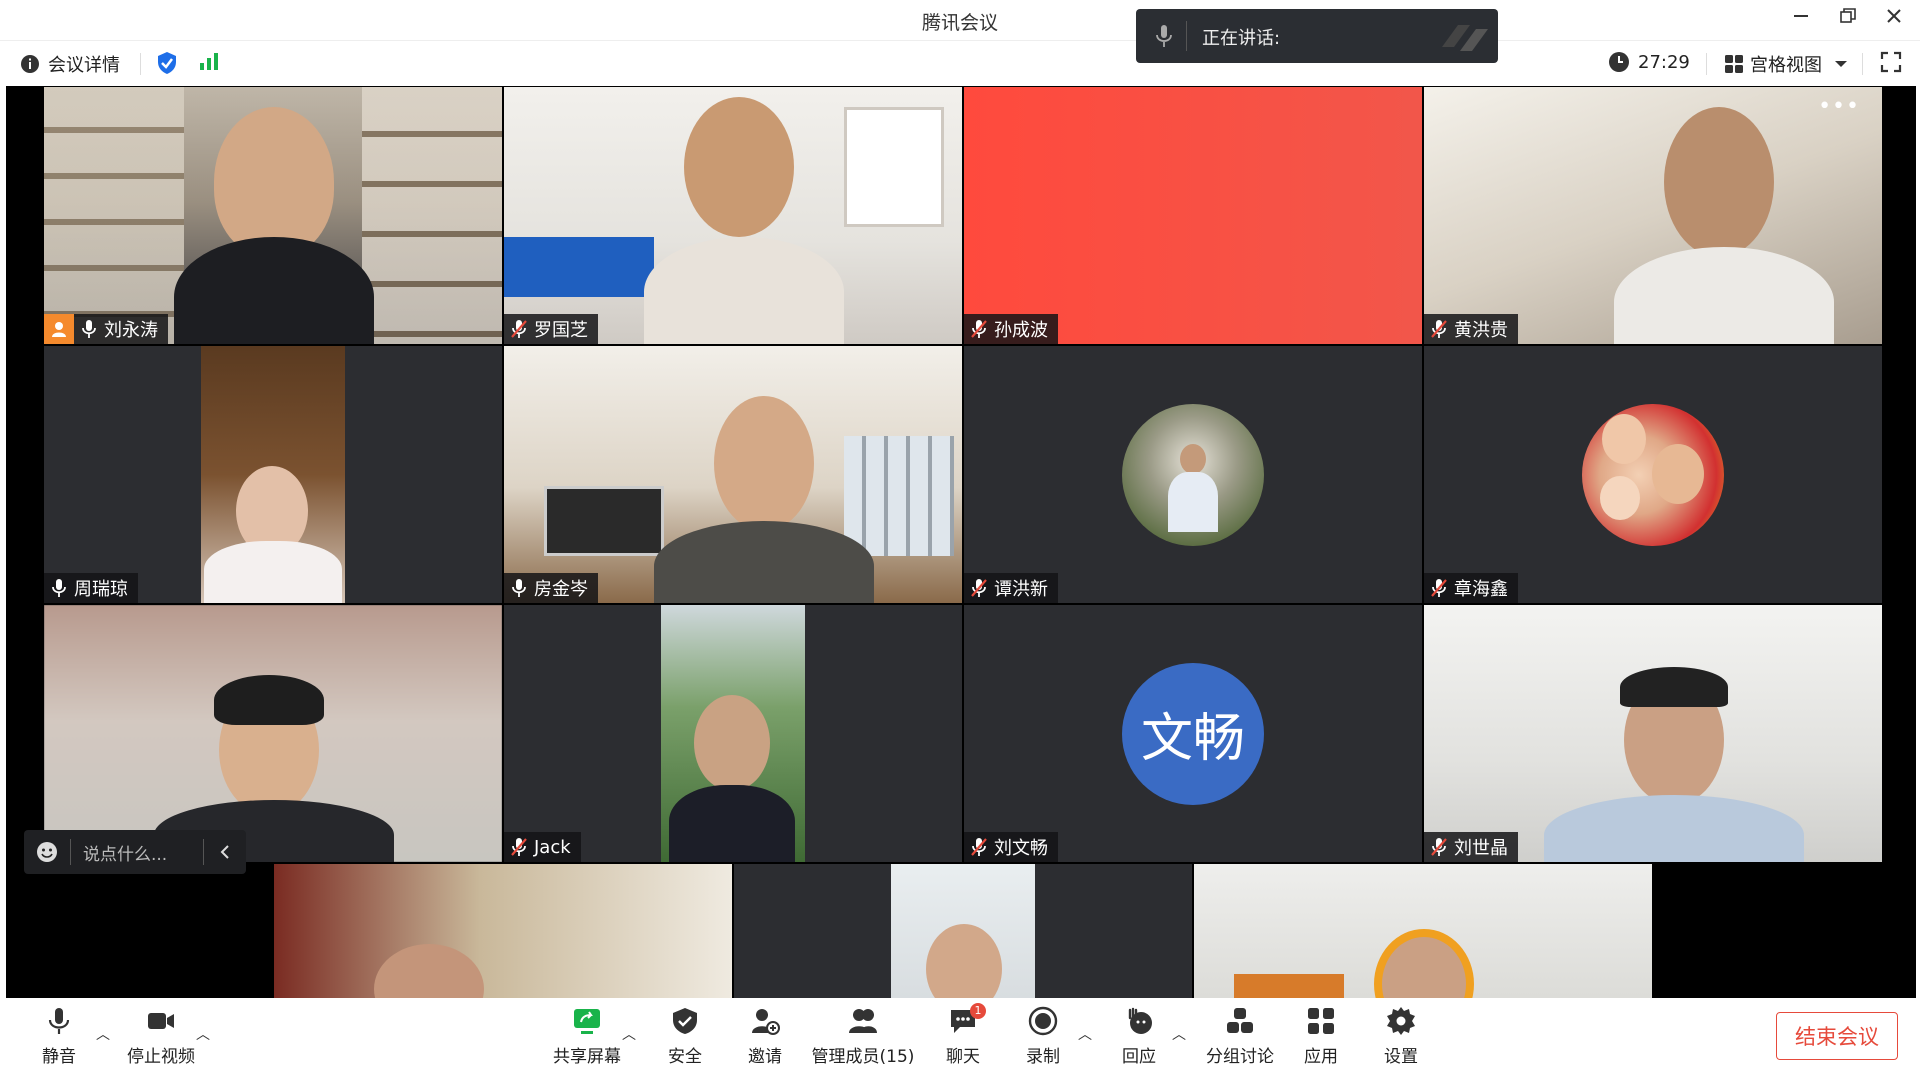 This screenshot has width=1920, height=1080. What do you see at coordinates (1401, 1057) in the screenshot?
I see `settings-label: 设置` at bounding box center [1401, 1057].